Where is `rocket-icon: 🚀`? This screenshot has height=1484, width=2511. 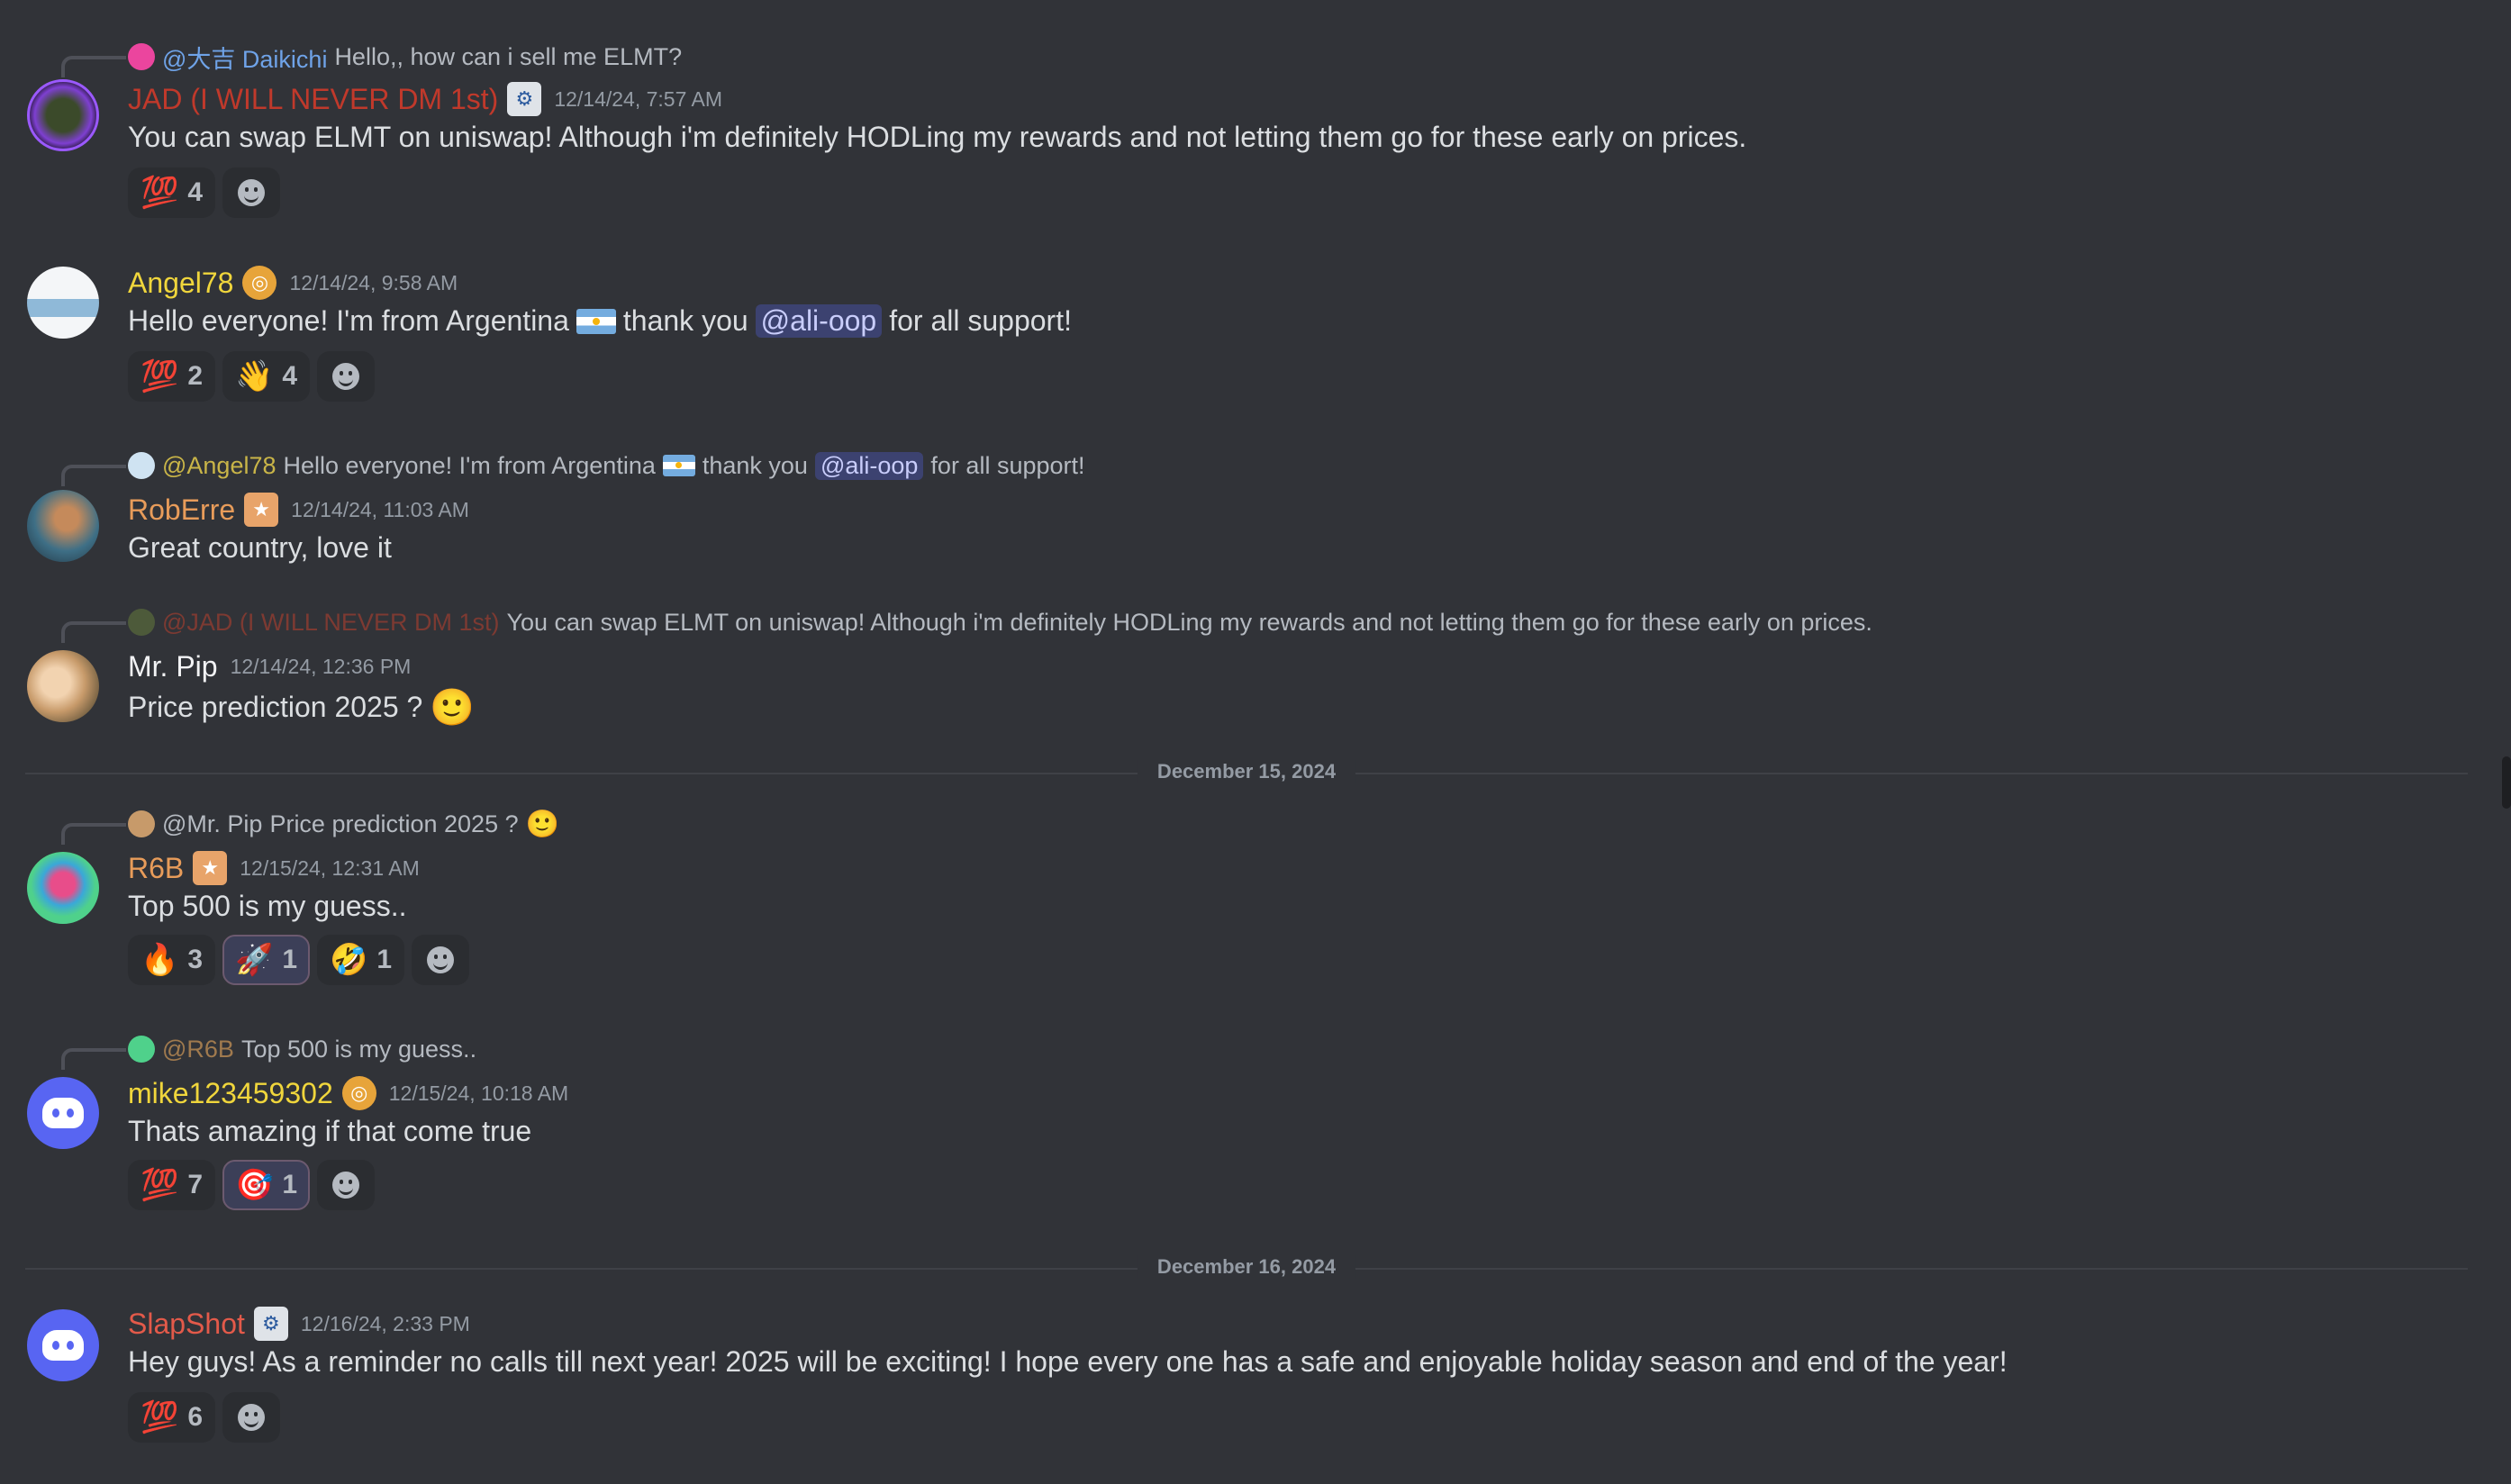
rocket-icon: 🚀 is located at coordinates (255, 960).